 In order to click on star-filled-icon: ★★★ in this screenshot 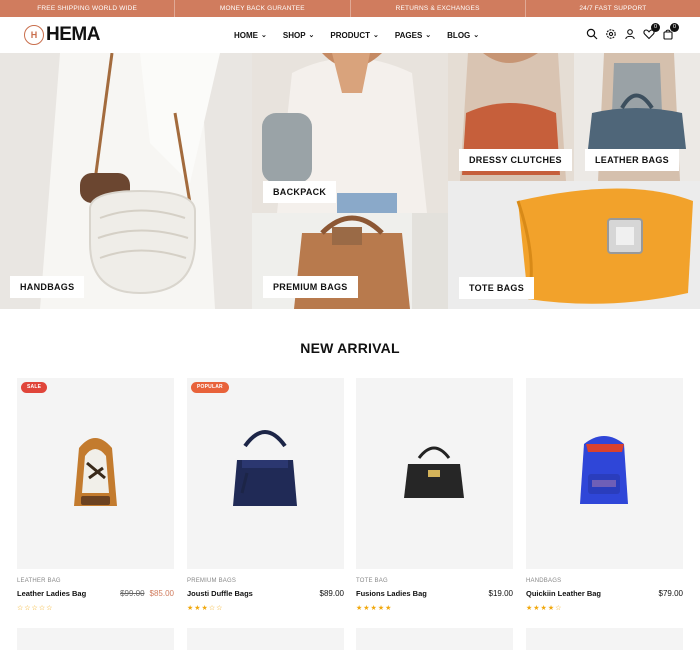, I will do `click(198, 608)`.